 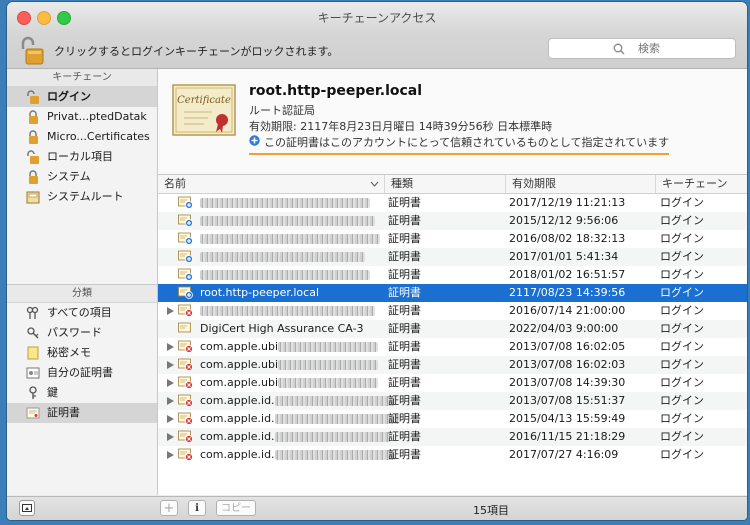 What do you see at coordinates (74, 332) in the screenshot?
I see `sidebar-item-label: パスワード` at bounding box center [74, 332].